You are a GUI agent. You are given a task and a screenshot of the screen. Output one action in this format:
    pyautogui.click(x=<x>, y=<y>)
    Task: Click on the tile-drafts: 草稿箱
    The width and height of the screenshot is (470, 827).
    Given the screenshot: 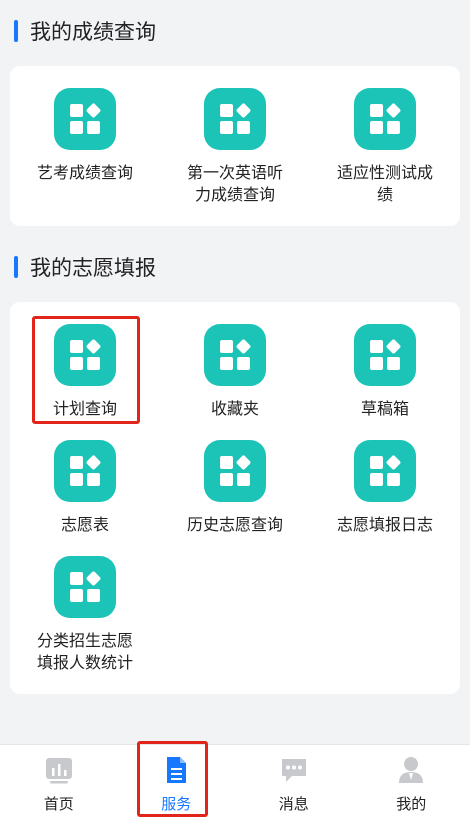 What is the action you would take?
    pyautogui.click(x=385, y=372)
    